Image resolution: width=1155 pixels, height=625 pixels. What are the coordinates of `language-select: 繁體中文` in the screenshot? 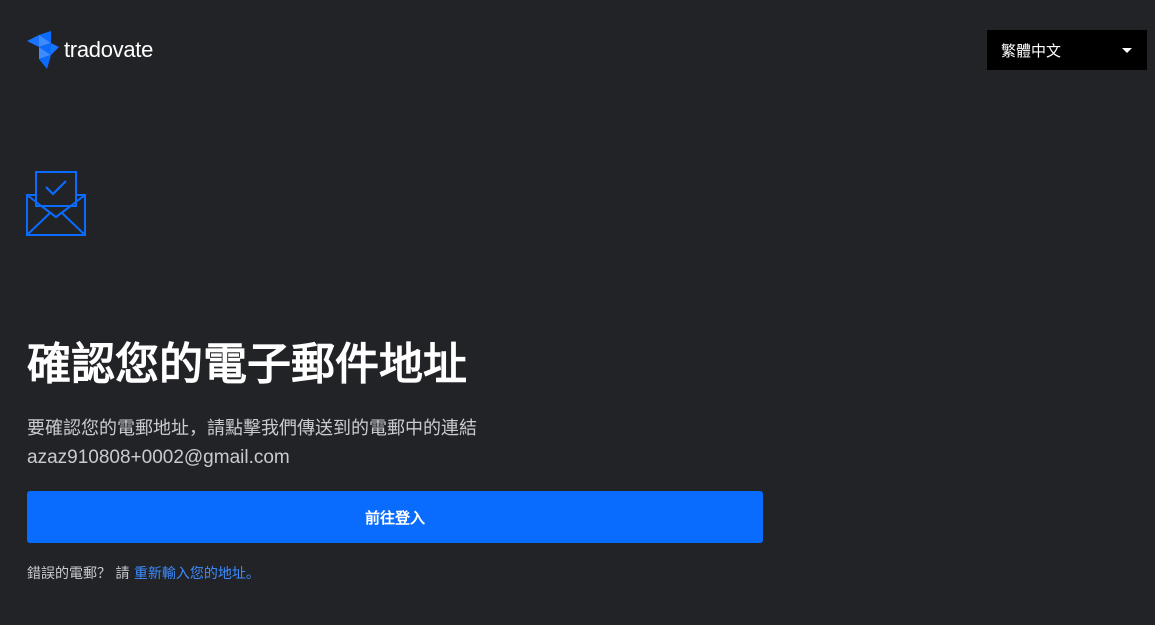 It's located at (1067, 50).